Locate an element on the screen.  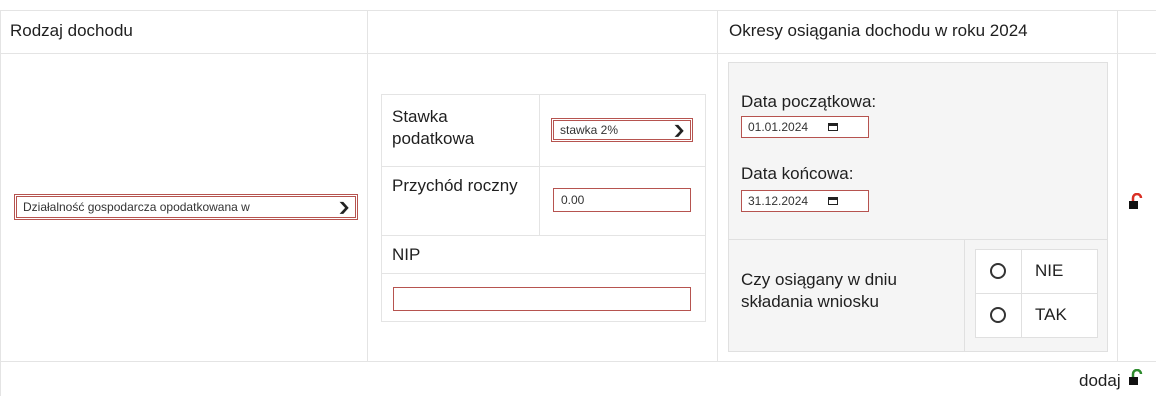
income-type-selected: Działalność gospodarcza opodatkowana w is located at coordinates (136, 207).